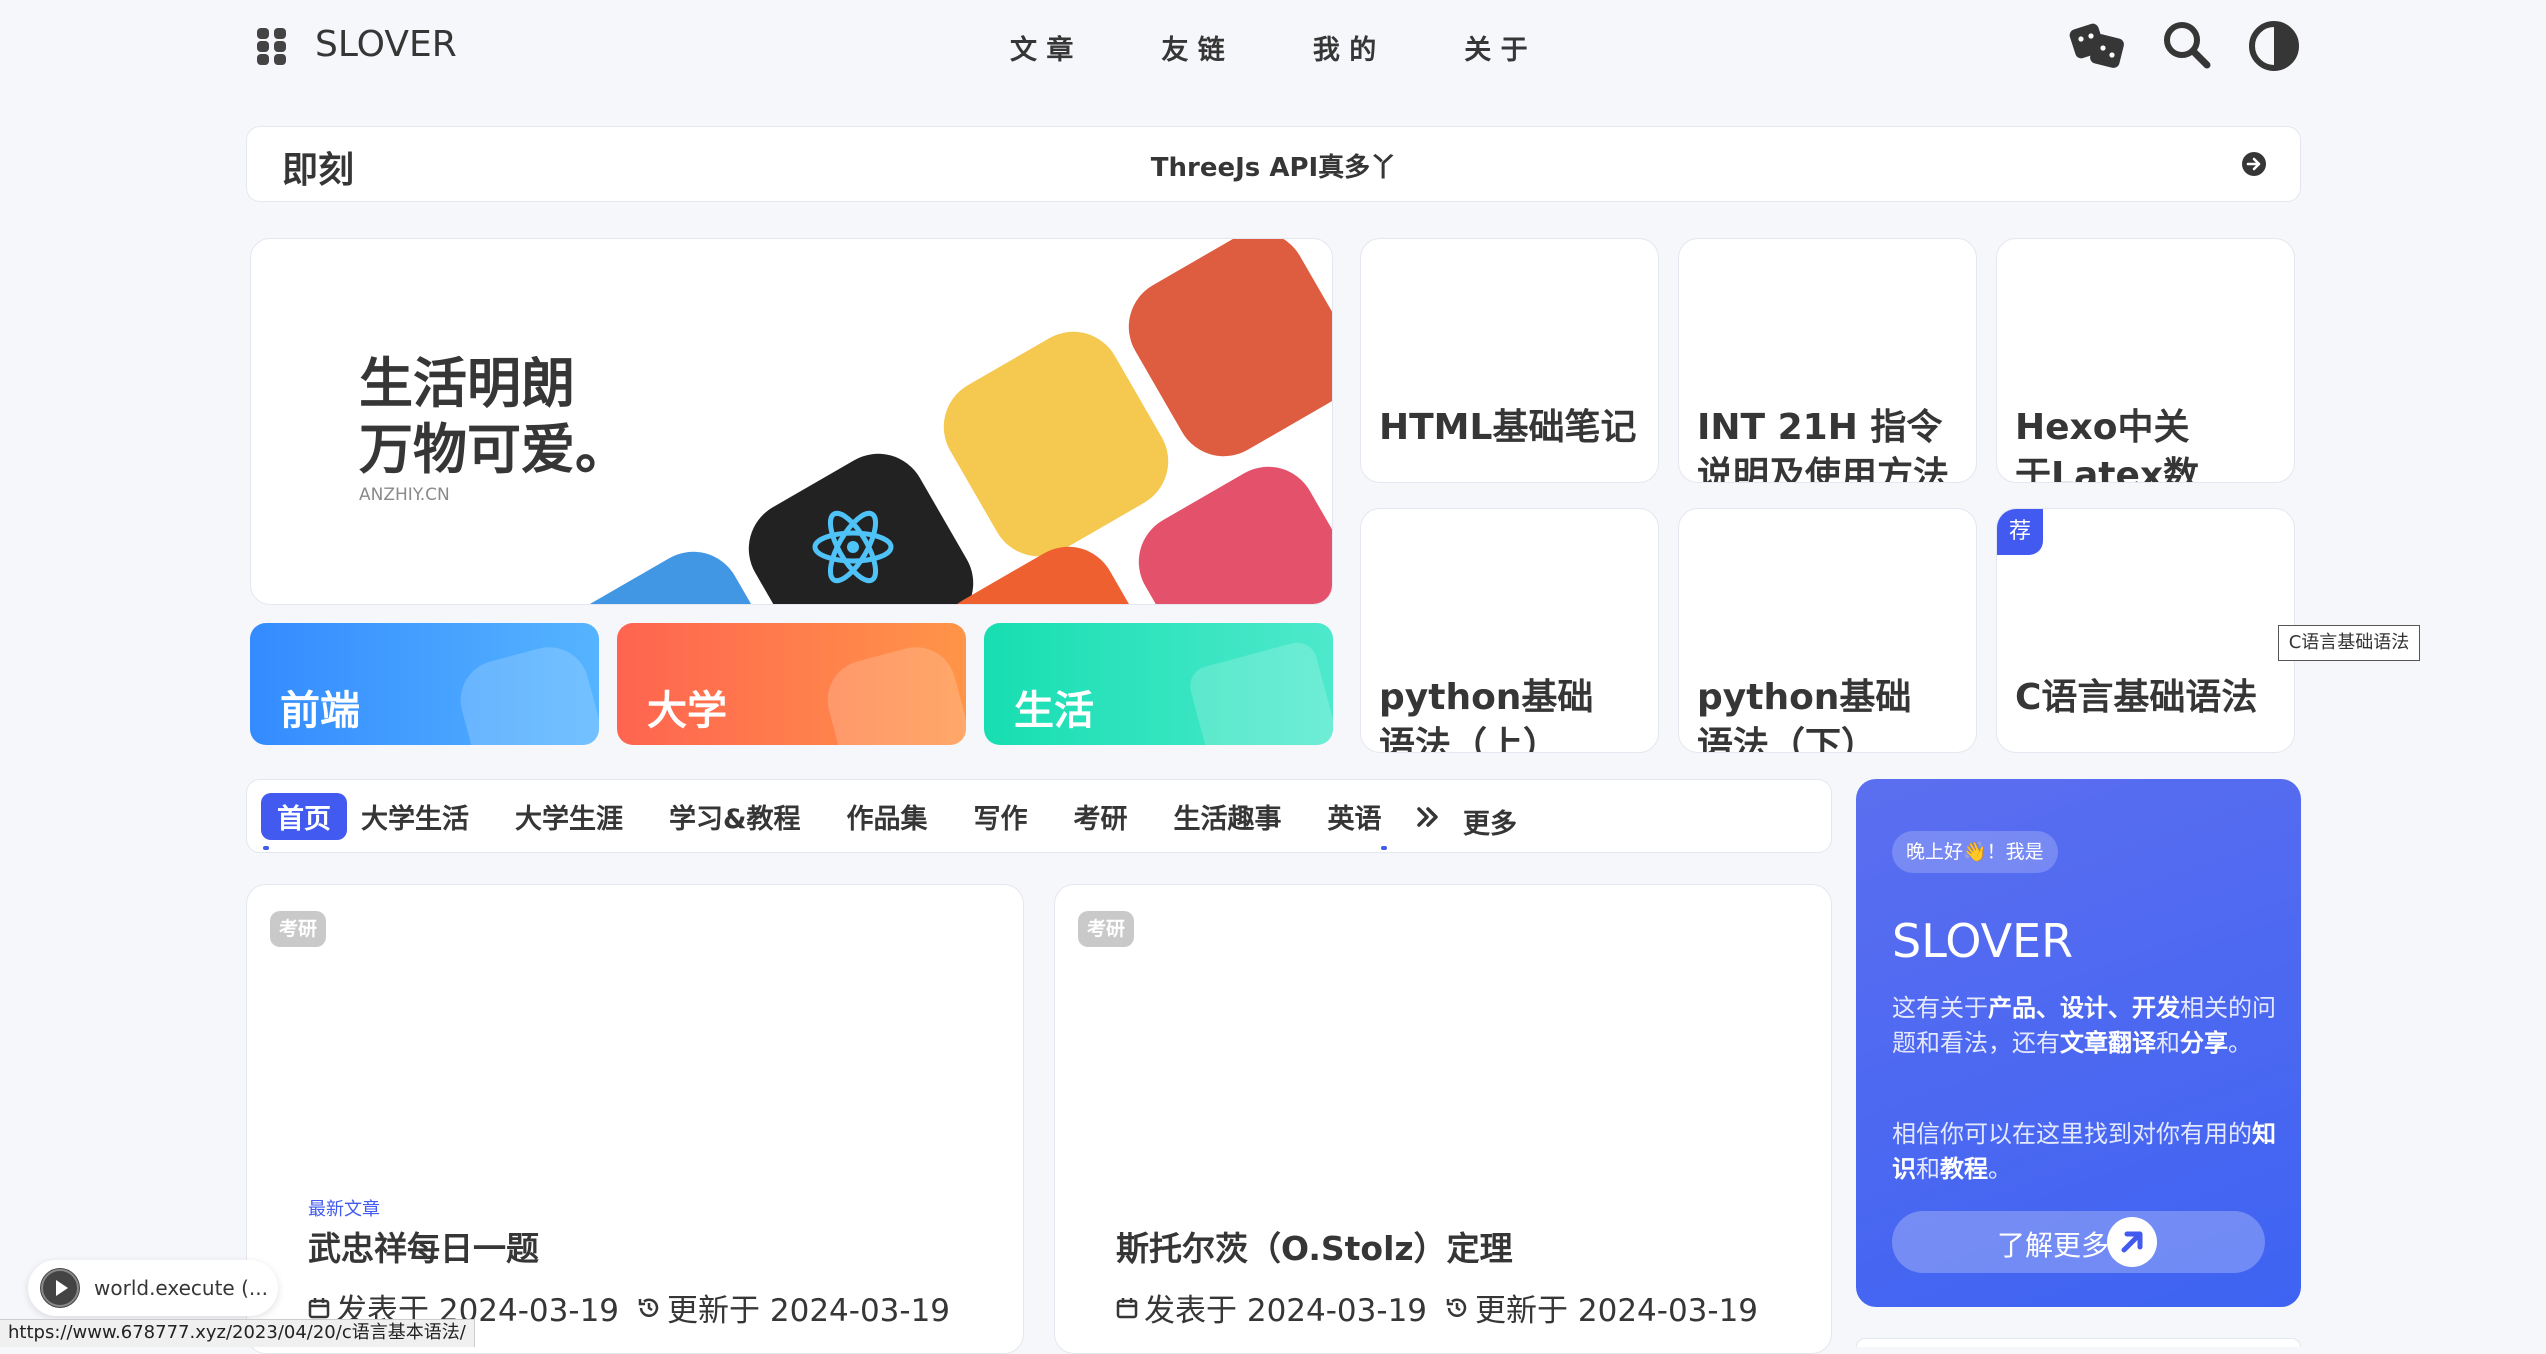  What do you see at coordinates (2084, 1152) in the screenshot?
I see `profile-intro-2: 相信你可以在这里找到对你有用的知识和教程。` at bounding box center [2084, 1152].